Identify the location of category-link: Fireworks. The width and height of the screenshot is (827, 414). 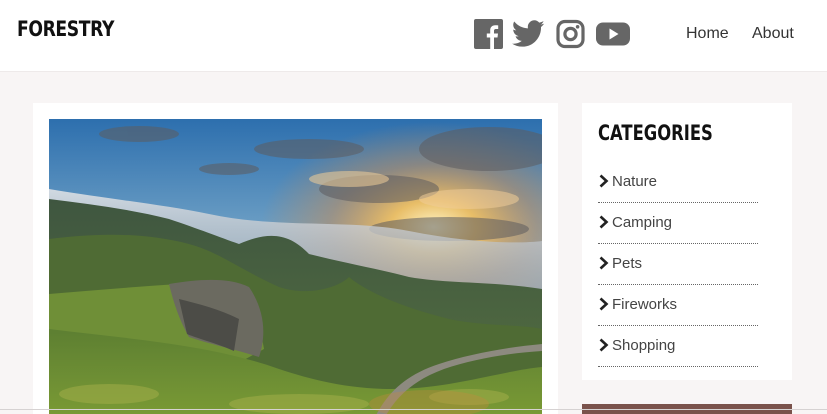
(644, 304).